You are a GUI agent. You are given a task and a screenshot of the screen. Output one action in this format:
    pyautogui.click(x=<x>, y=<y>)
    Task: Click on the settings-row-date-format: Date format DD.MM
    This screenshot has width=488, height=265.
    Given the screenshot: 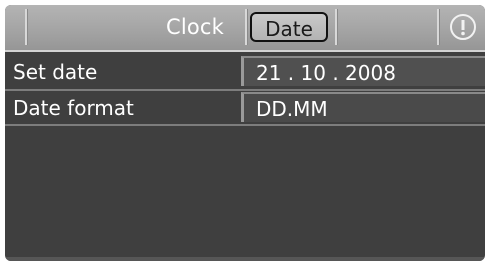 What is the action you would take?
    pyautogui.click(x=245, y=108)
    